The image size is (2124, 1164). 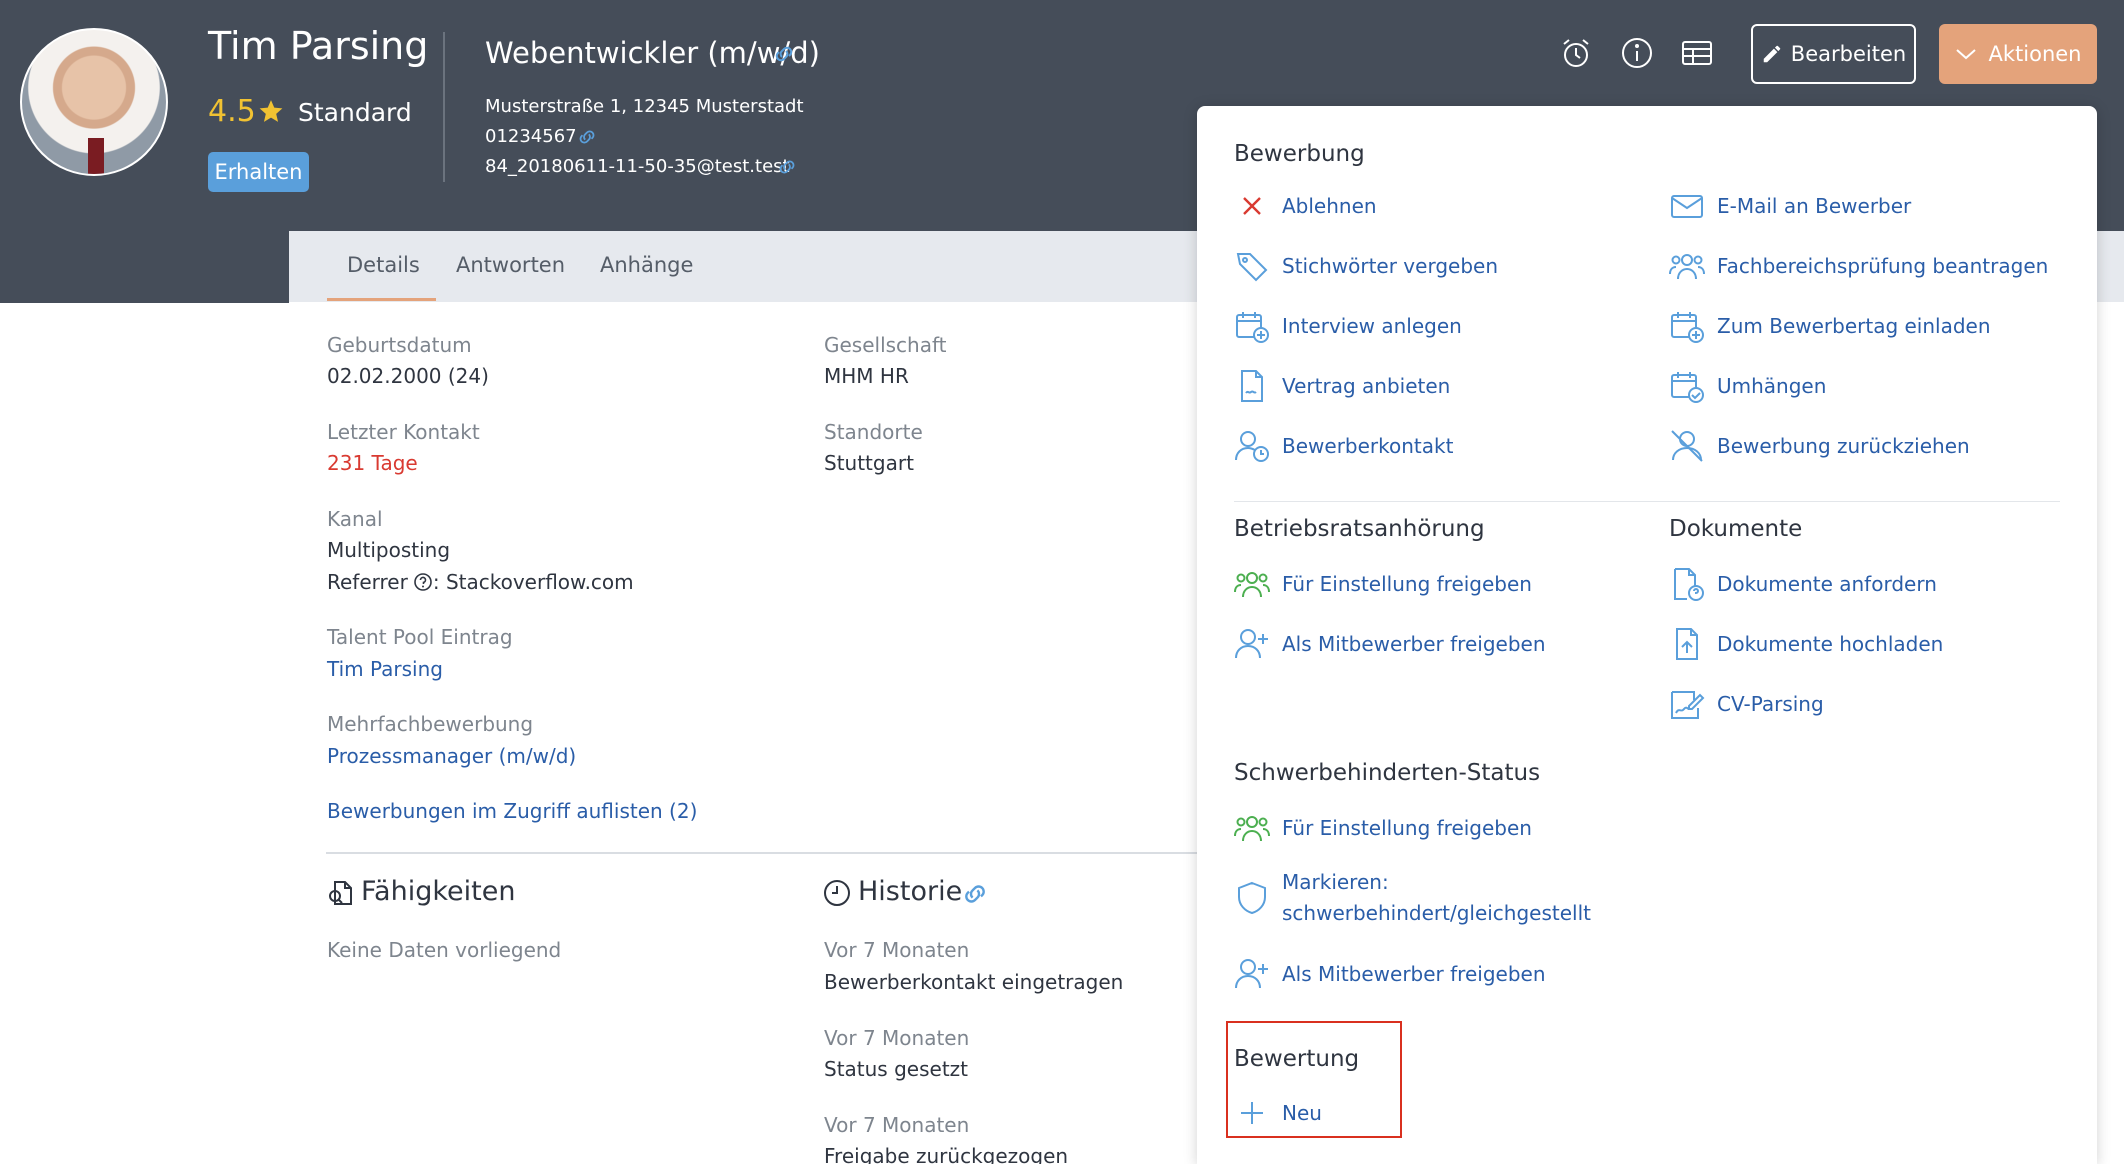 I want to click on menu-heading-works-council: Betriebsratsanhörung, so click(x=1359, y=529).